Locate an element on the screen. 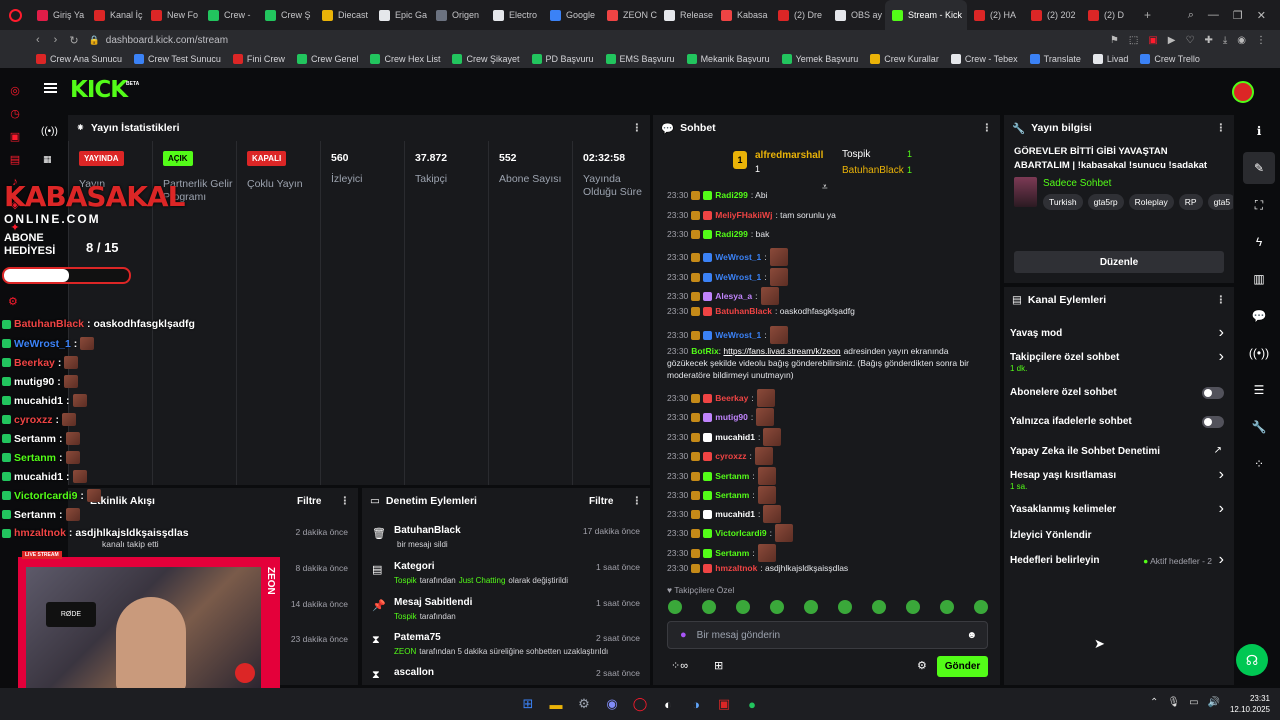  toggle-switch is located at coordinates (1213, 393).